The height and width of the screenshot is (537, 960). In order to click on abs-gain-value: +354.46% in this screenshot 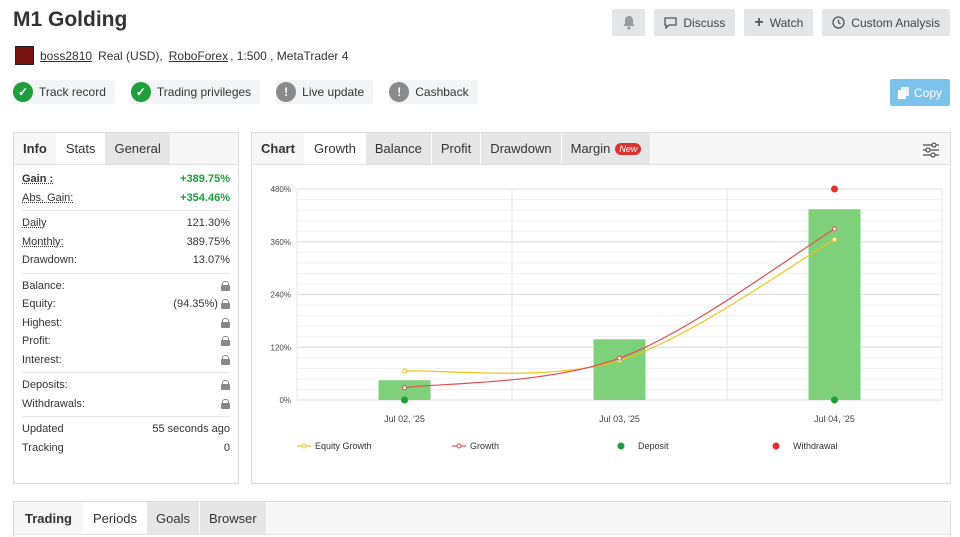, I will do `click(205, 197)`.